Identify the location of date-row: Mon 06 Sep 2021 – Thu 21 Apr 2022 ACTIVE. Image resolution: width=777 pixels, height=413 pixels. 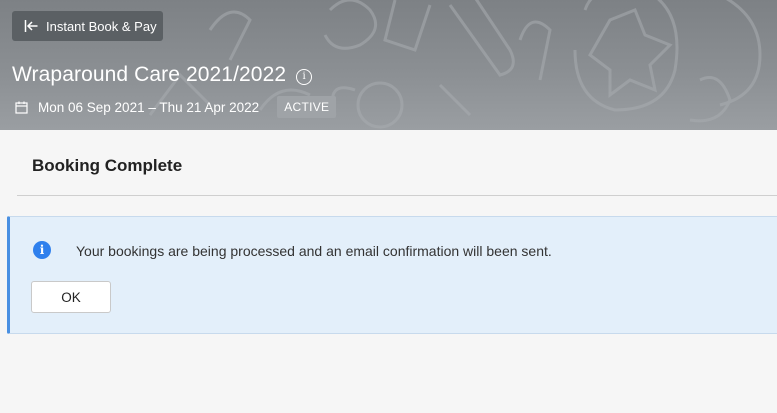
(176, 107).